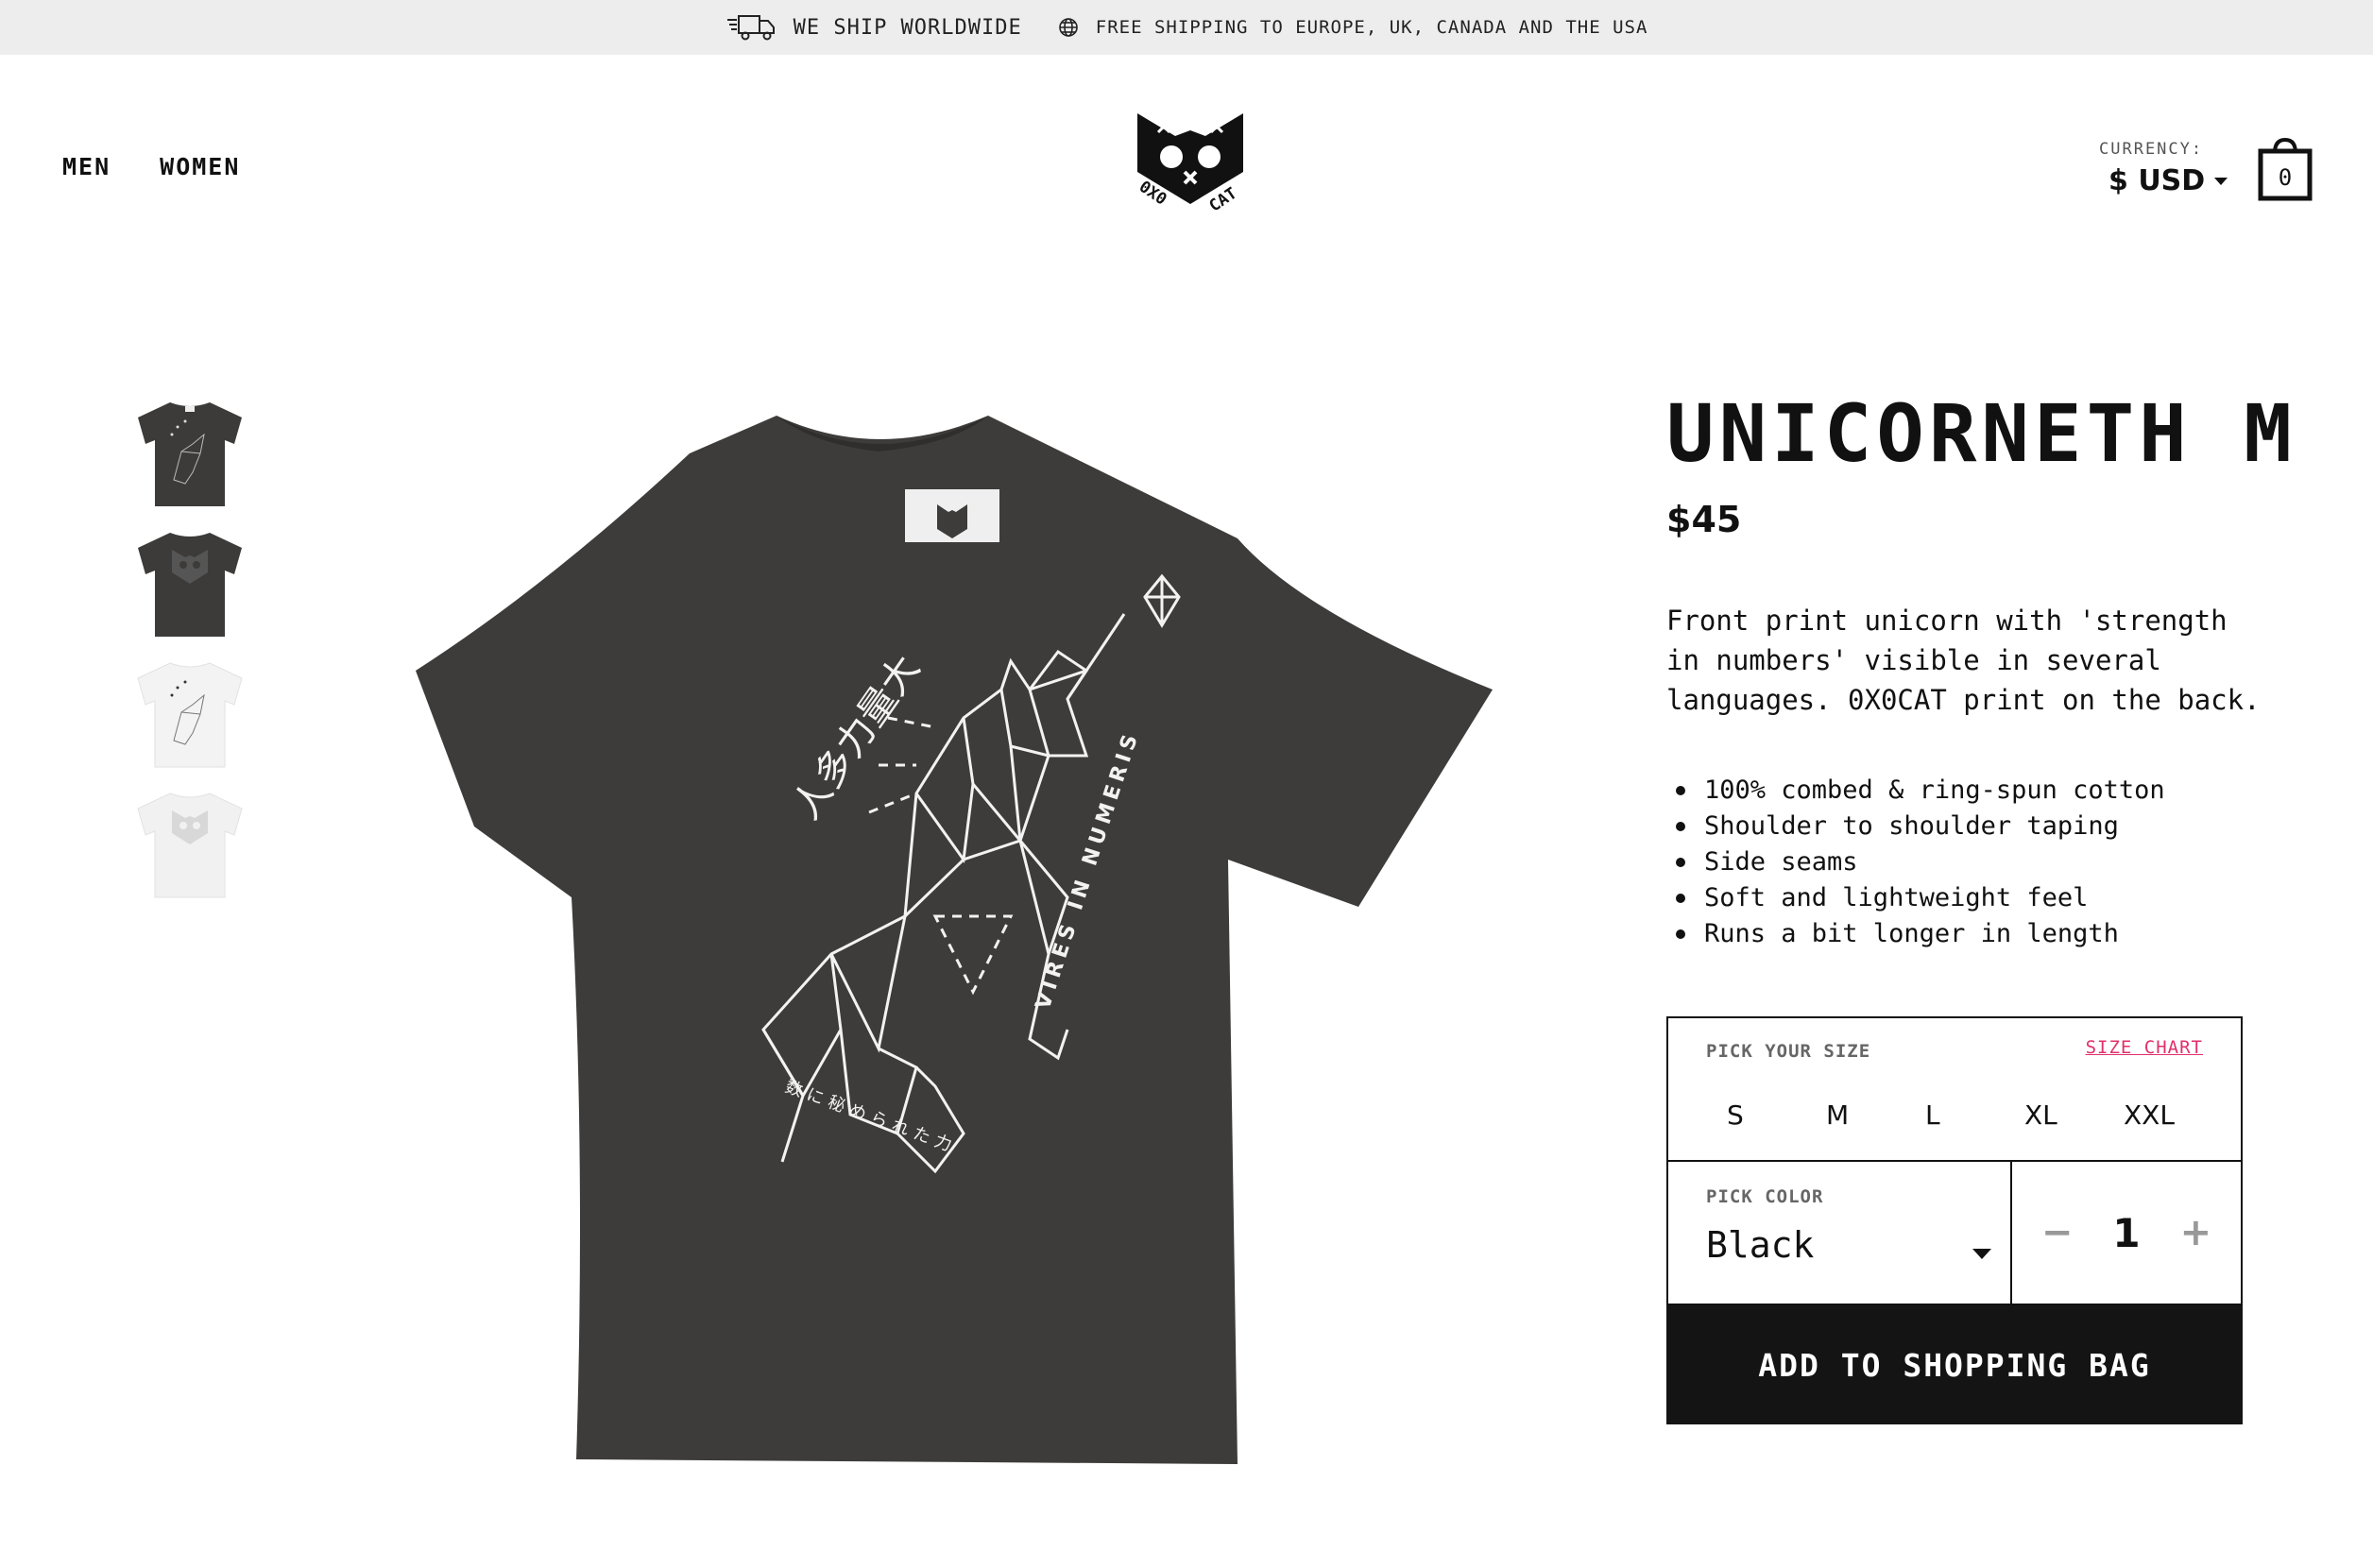  Describe the element at coordinates (2196, 1232) in the screenshot. I see `qty-plus-button: +` at that location.